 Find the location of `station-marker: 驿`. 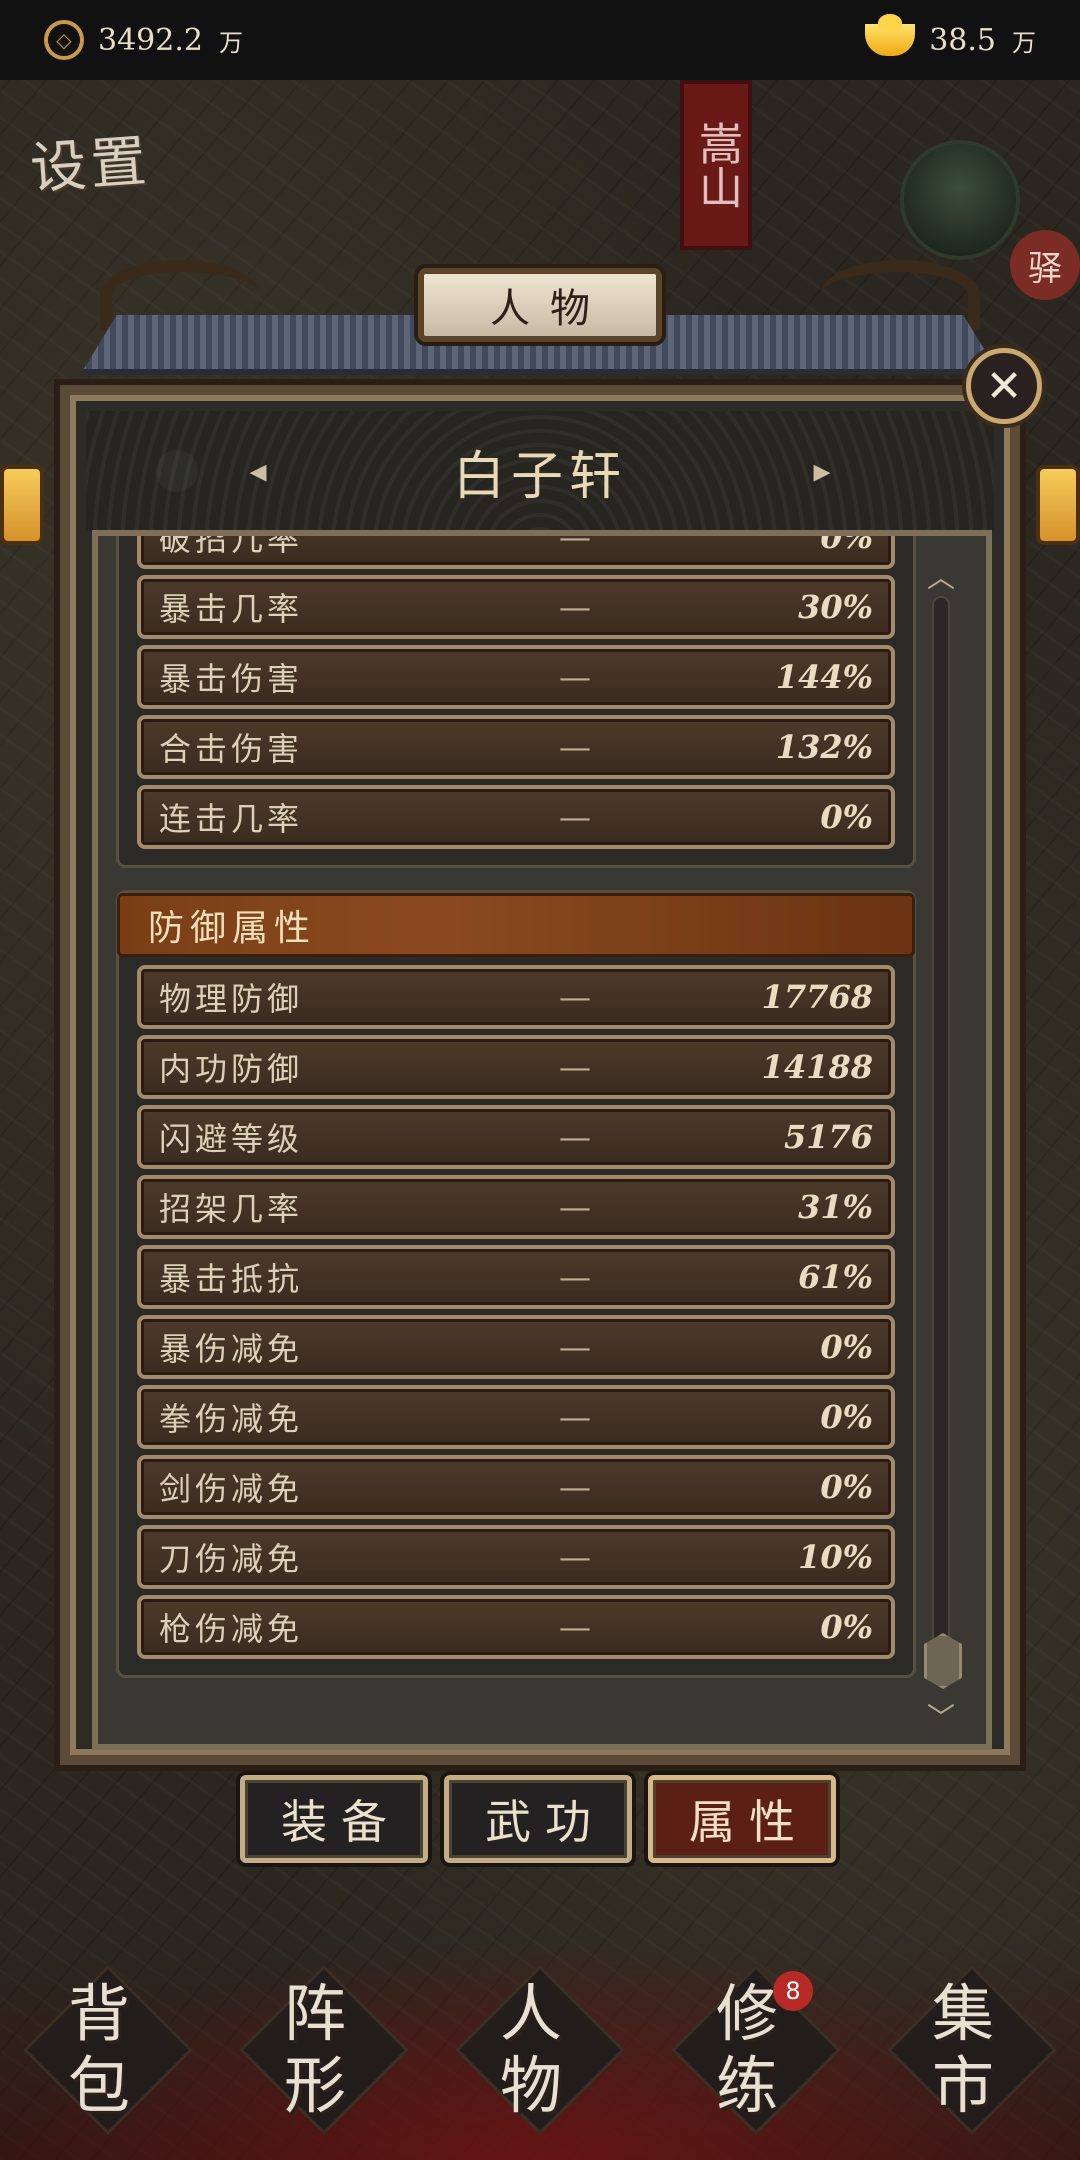

station-marker: 驿 is located at coordinates (1045, 265).